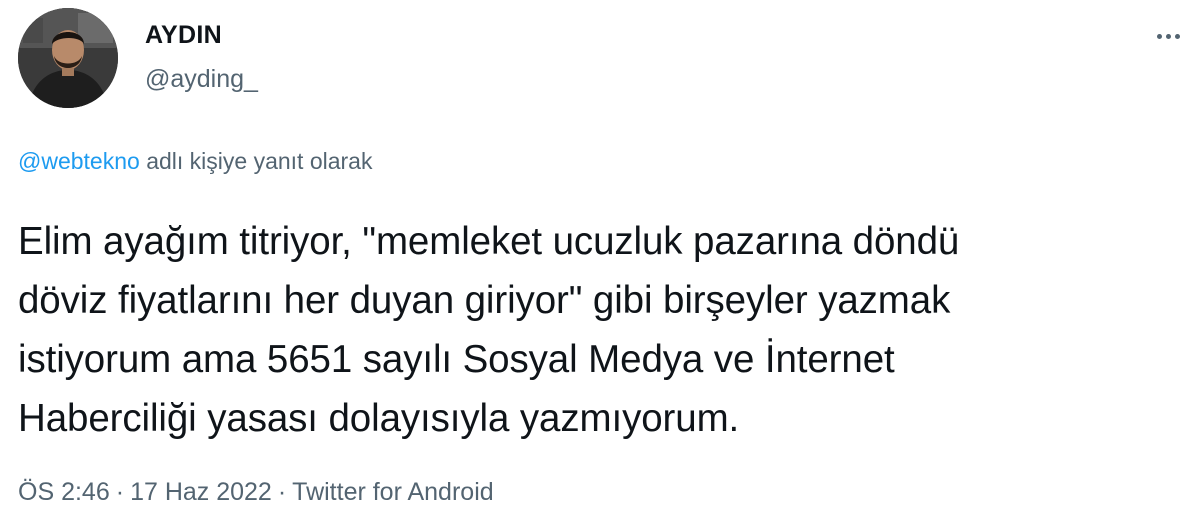  Describe the element at coordinates (183, 35) in the screenshot. I see `author-display-name: AYDIN` at that location.